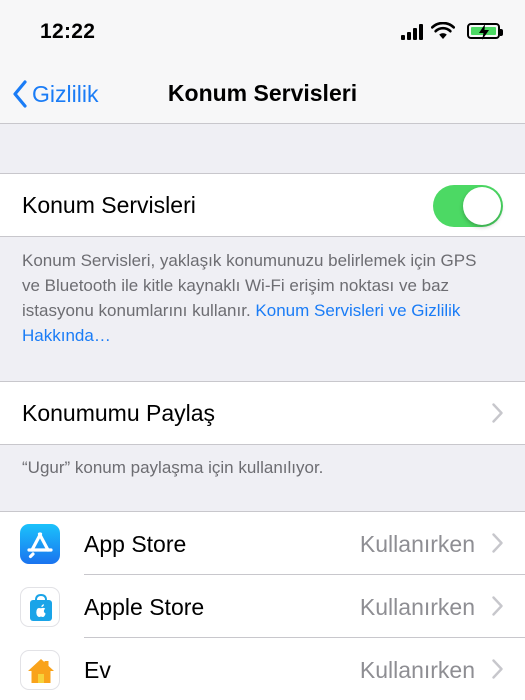  I want to click on charging-bolt-icon, so click(484, 32).